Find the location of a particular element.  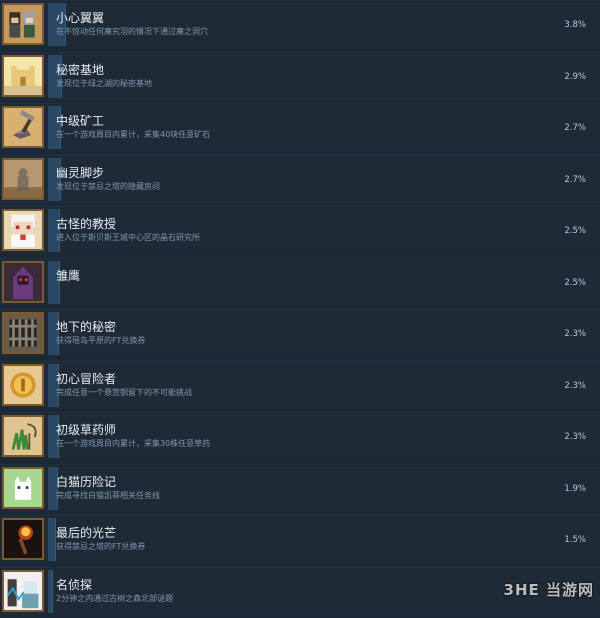

achievement-description: 发现位于绿之湖的秘密基地 is located at coordinates (104, 83).